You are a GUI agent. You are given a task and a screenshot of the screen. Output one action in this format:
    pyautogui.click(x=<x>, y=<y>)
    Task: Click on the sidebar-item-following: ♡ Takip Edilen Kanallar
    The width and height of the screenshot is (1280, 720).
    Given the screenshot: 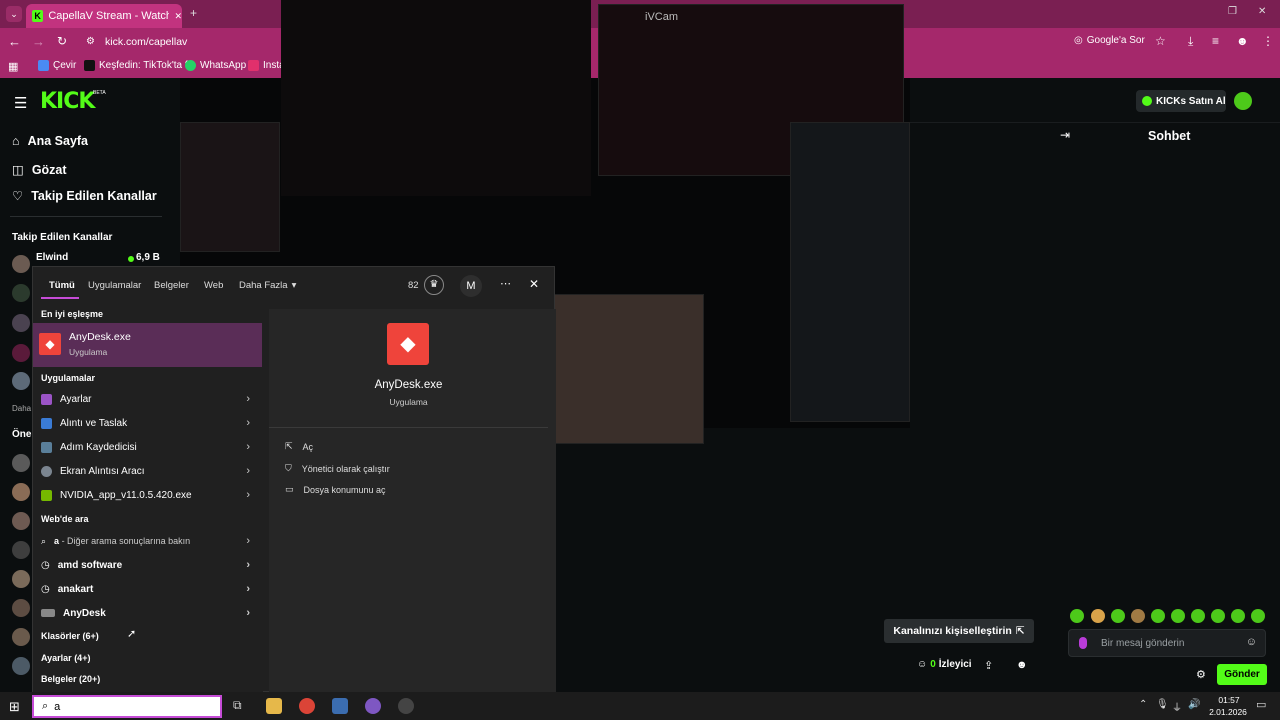 What is the action you would take?
    pyautogui.click(x=84, y=196)
    